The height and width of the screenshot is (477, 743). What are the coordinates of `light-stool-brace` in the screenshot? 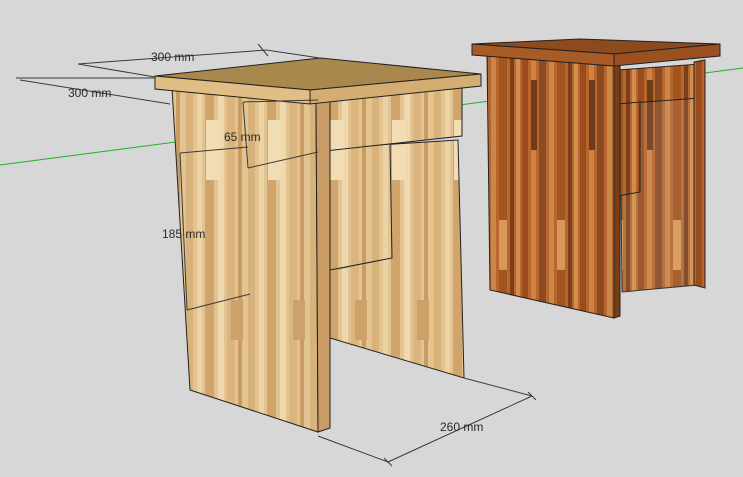 It's located at (356, 208).